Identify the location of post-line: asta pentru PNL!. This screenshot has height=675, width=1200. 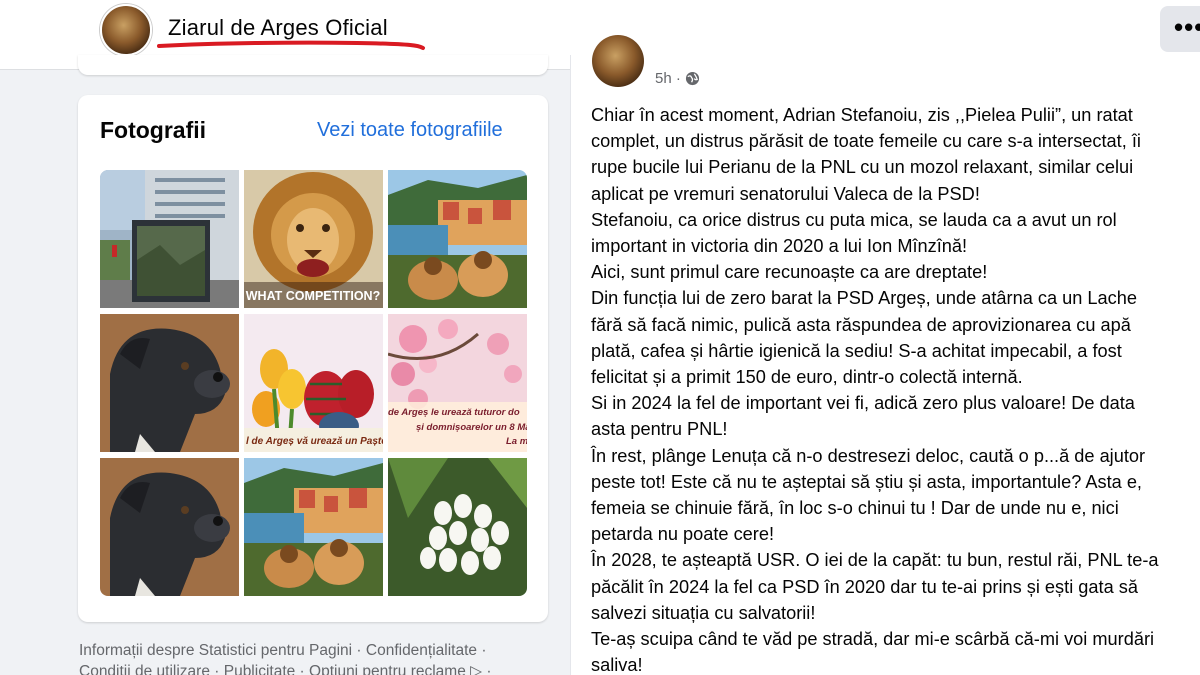
(659, 429).